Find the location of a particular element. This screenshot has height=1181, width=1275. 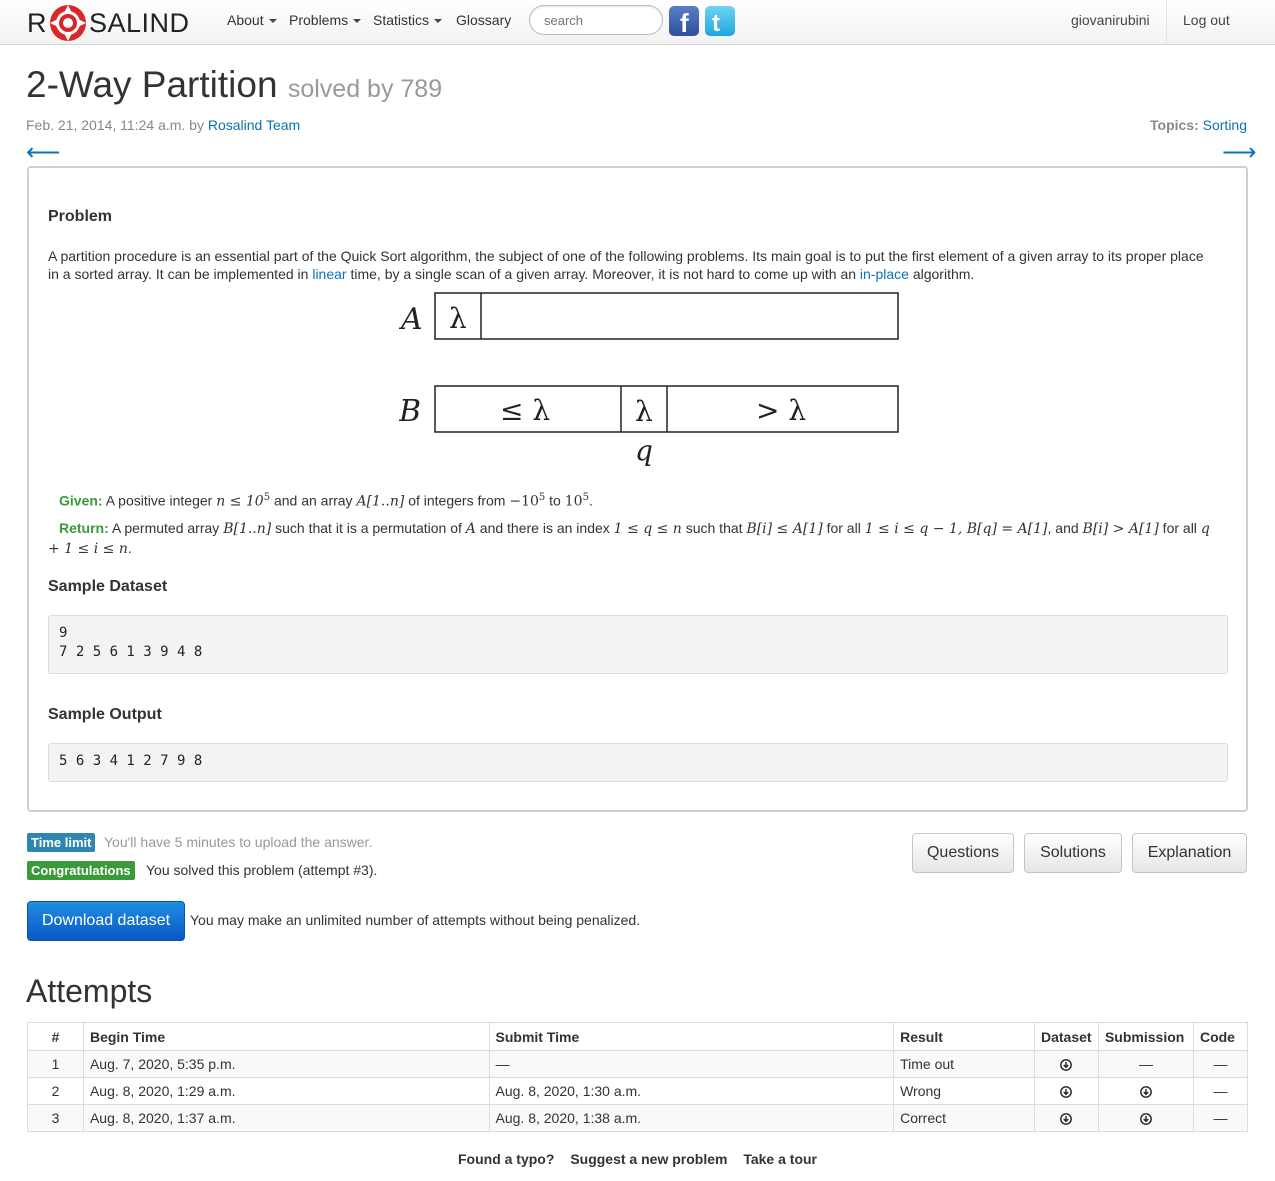

brand-text-right: SALIND is located at coordinates (139, 22).